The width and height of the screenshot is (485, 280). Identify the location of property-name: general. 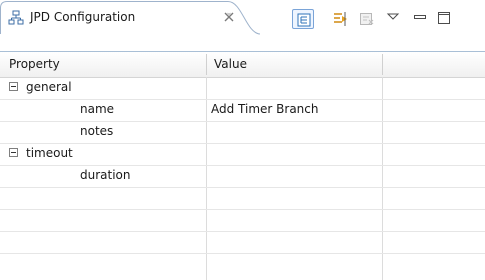
(49, 87).